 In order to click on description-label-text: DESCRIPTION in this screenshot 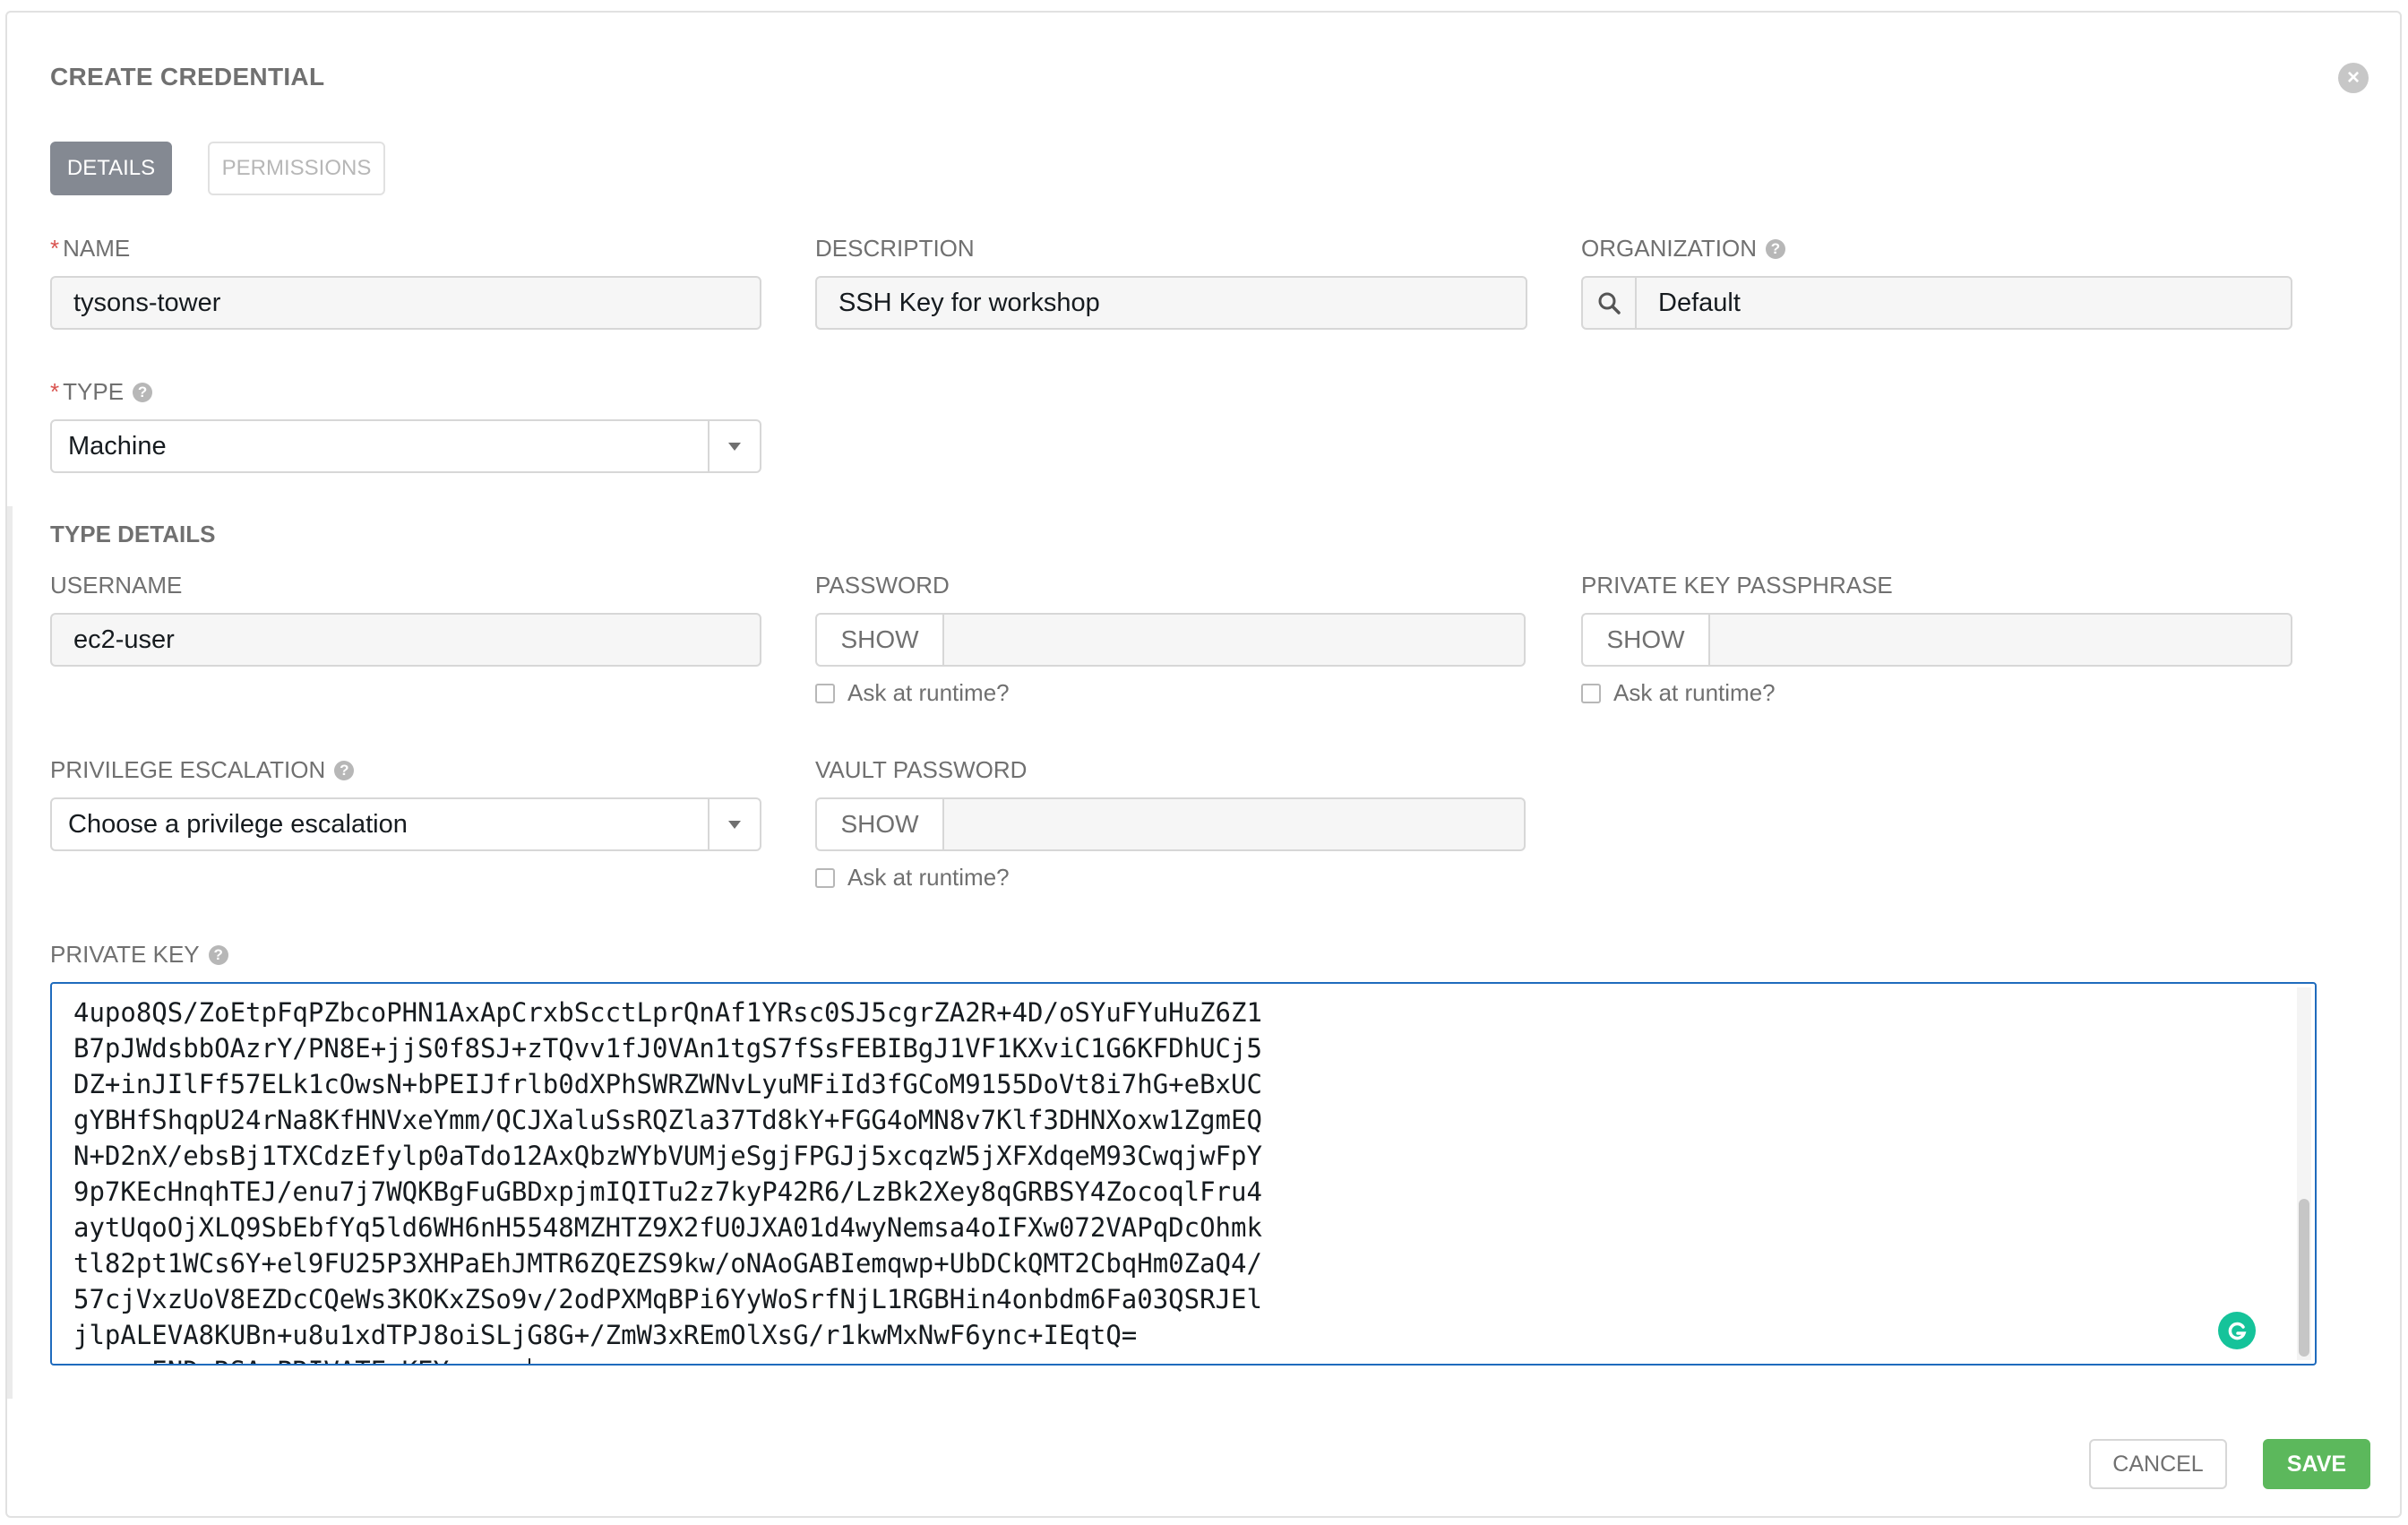, I will do `click(895, 248)`.